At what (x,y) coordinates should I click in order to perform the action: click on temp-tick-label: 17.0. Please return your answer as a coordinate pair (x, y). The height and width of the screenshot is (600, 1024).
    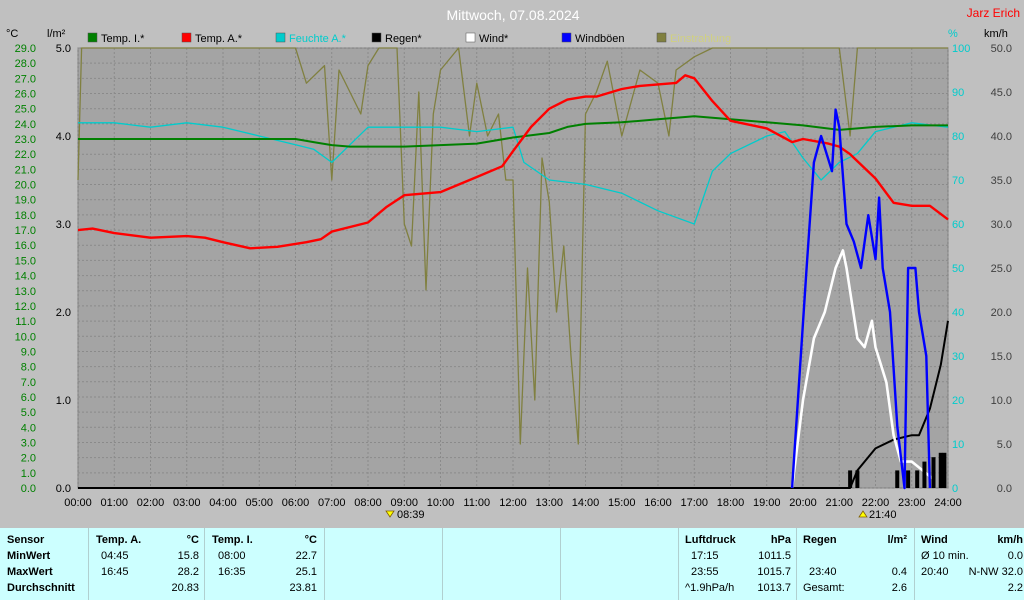
    Looking at the image, I should click on (25, 231).